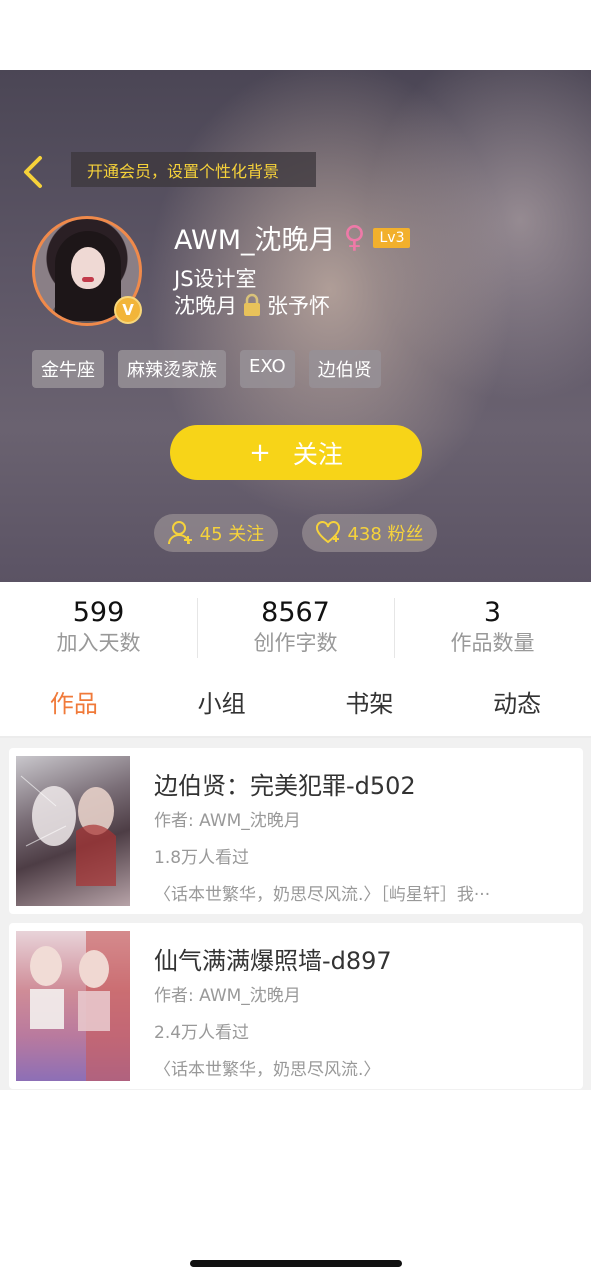  Describe the element at coordinates (295, 612) in the screenshot. I see `stat-value: 8567` at that location.